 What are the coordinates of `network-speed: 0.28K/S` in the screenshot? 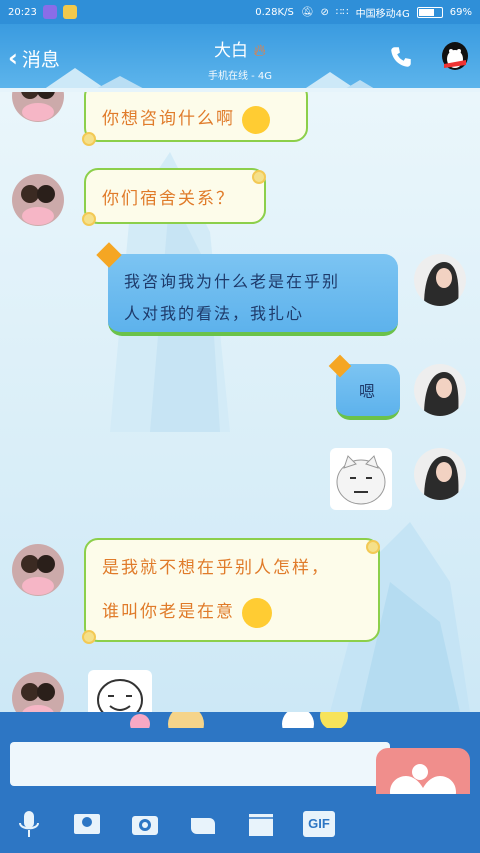 It's located at (274, 12).